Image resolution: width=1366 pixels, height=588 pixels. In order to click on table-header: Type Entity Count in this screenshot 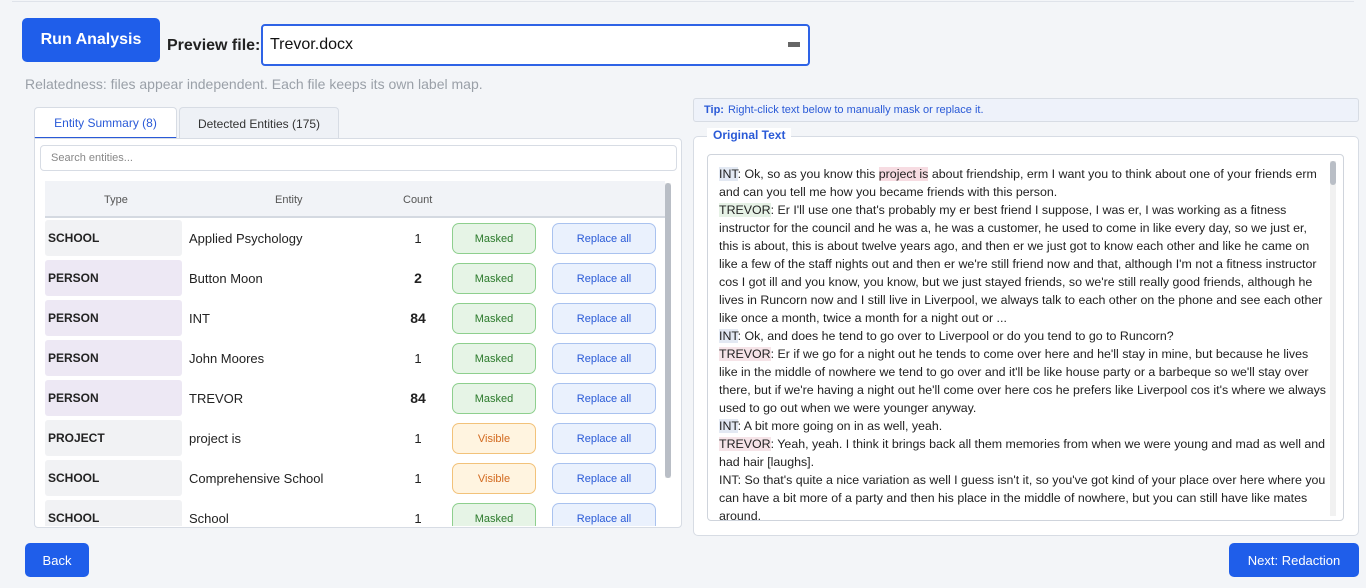, I will do `click(355, 199)`.